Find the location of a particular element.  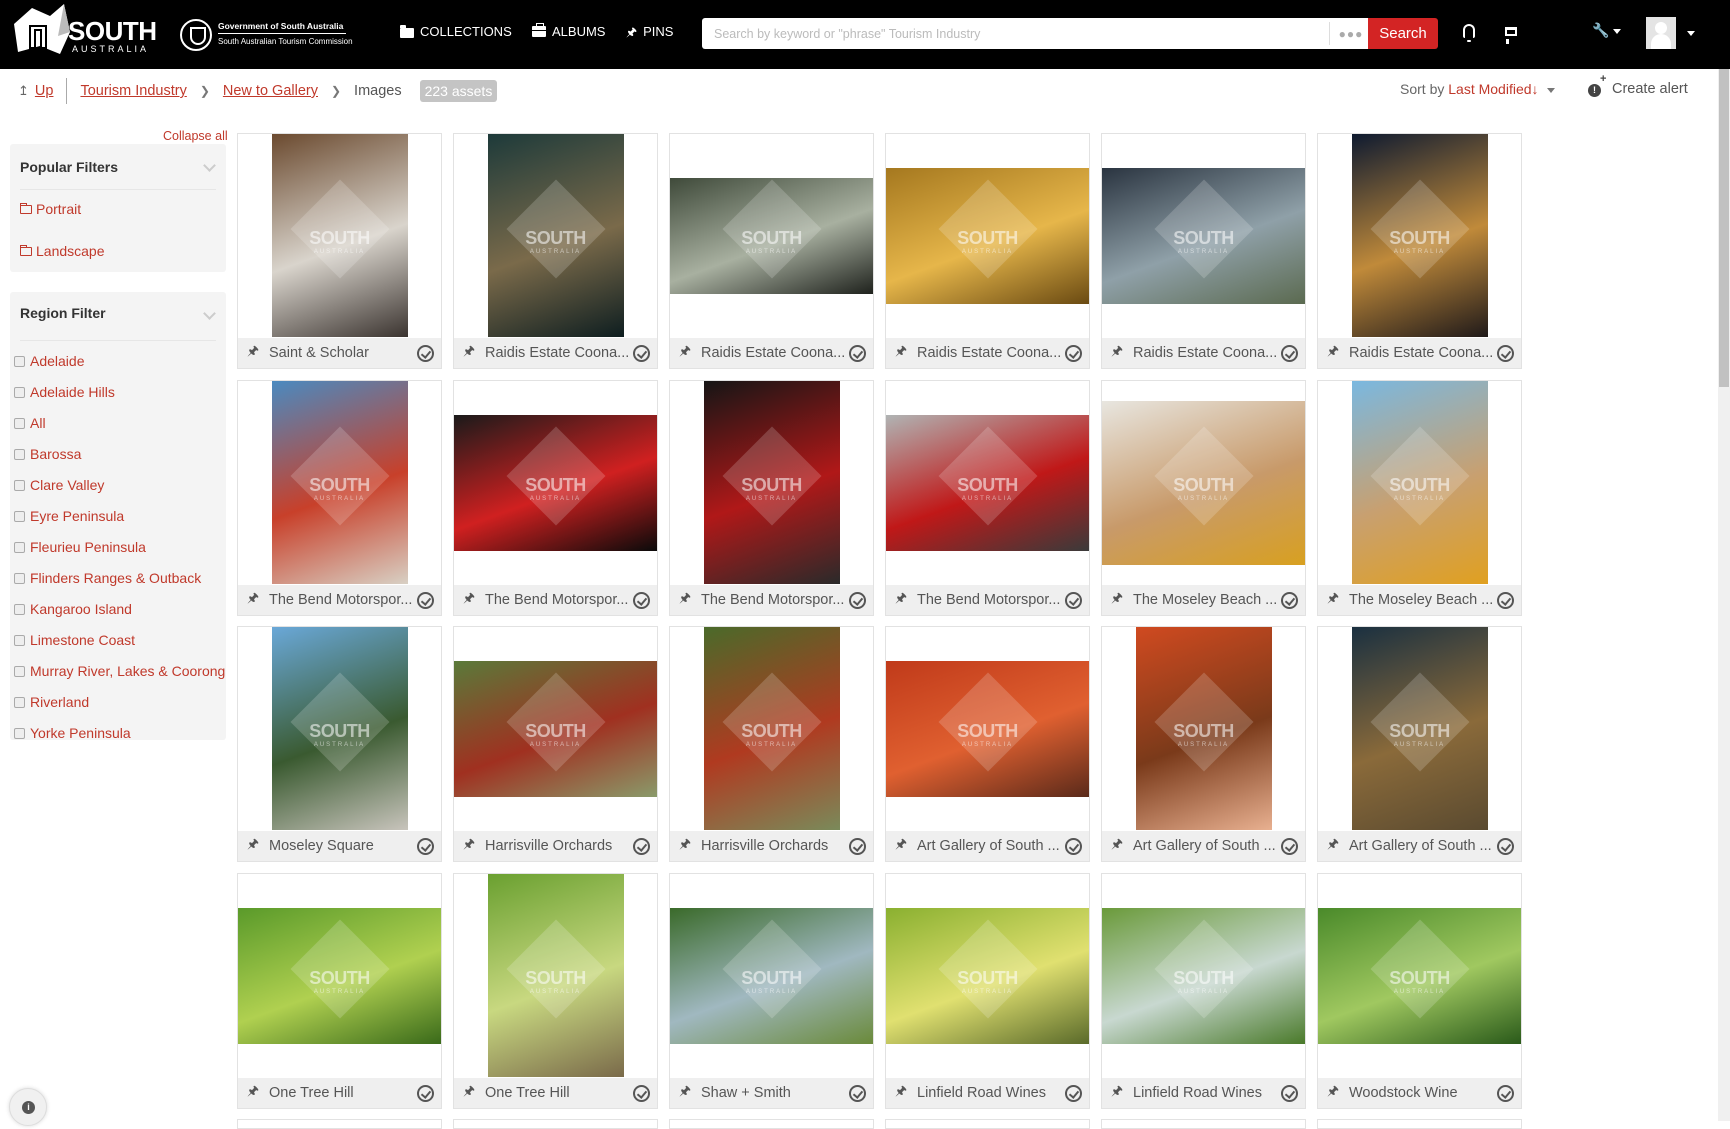

region-filter-item: Barossa is located at coordinates (47, 454).